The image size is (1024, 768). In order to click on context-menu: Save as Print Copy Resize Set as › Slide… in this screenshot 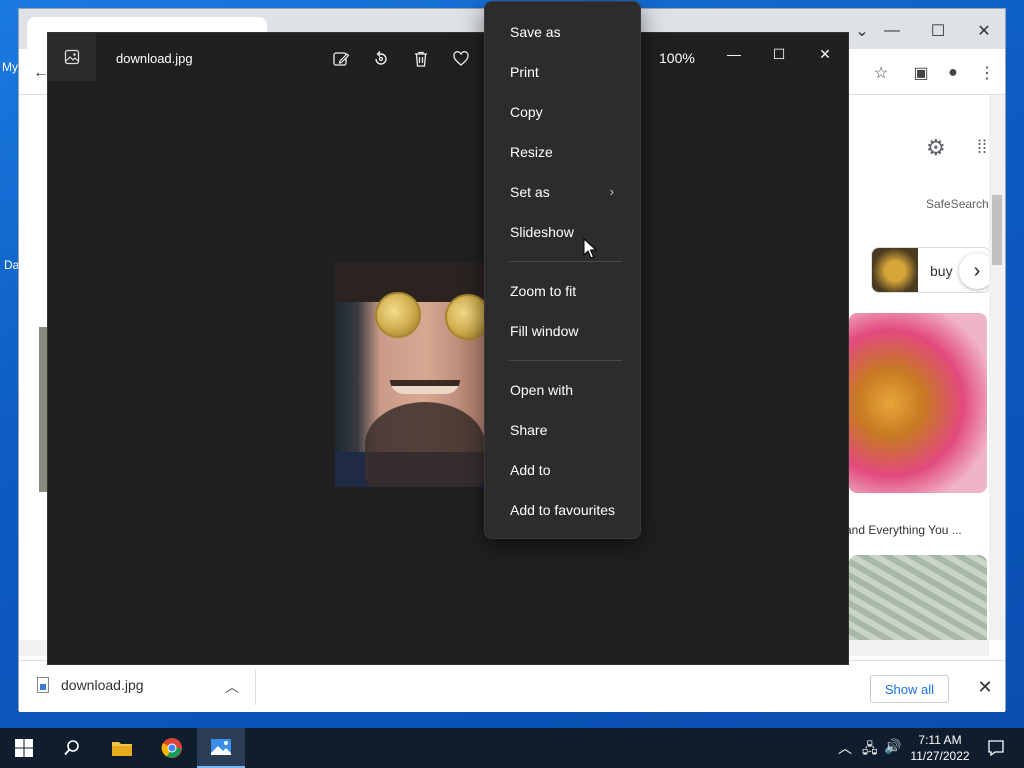, I will do `click(562, 270)`.